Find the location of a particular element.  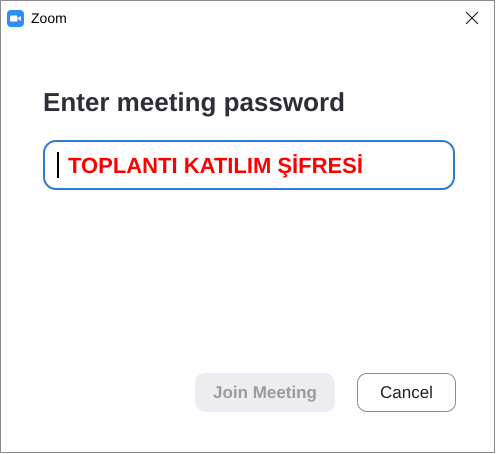

password-field: TOPLANTI KATILIM ŞİFRESİ is located at coordinates (249, 165).